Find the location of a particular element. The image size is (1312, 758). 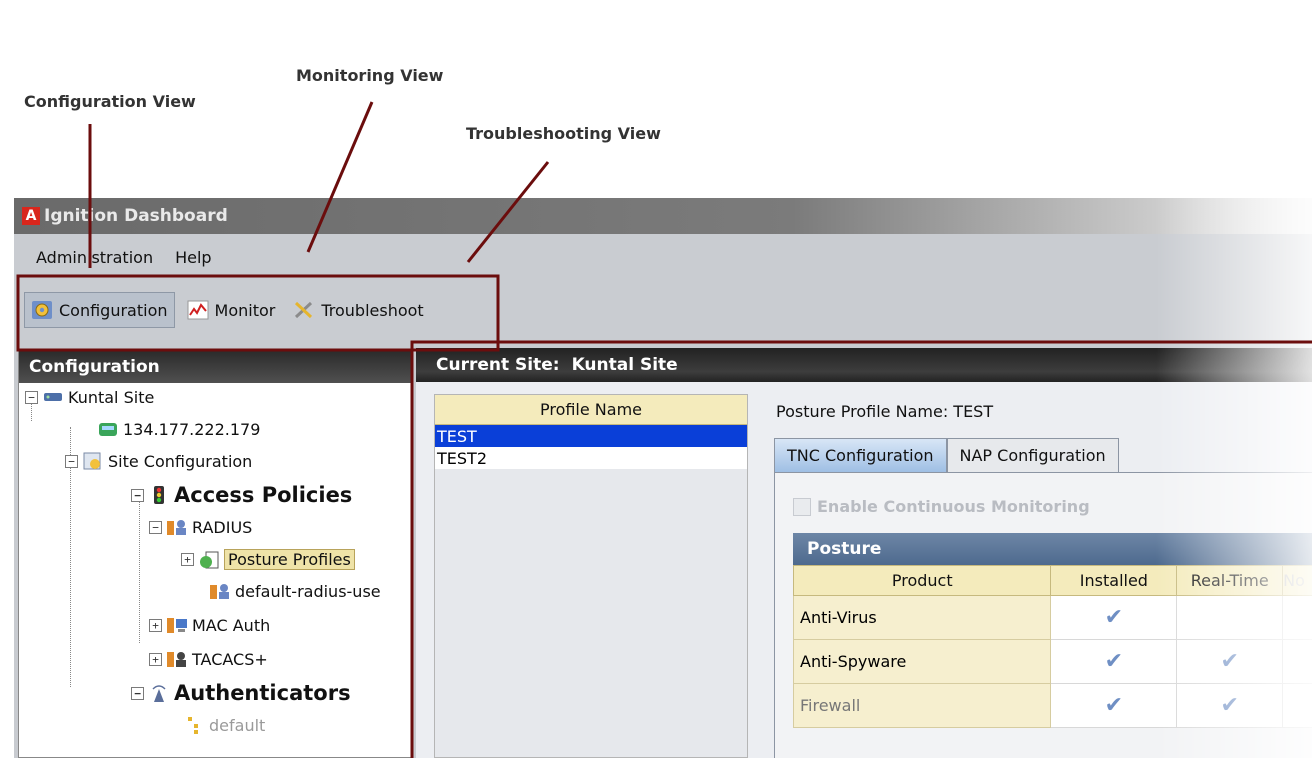

table-row: Anti-Spyware ✔ ✔ is located at coordinates (1052, 661).